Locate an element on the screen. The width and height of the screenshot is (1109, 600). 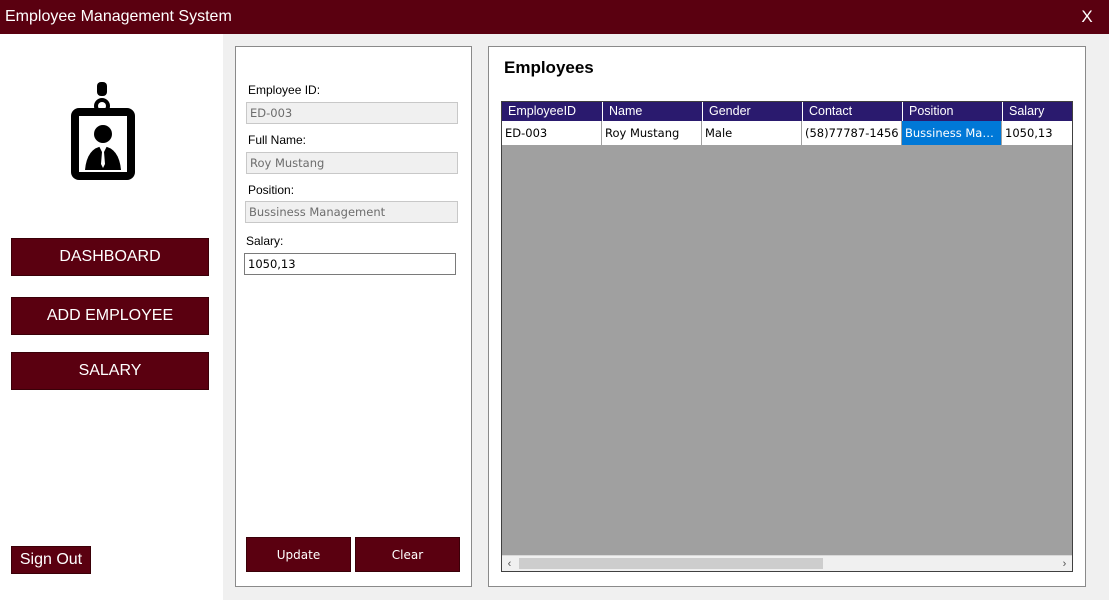
employee-id-field: ED-003 is located at coordinates (352, 113).